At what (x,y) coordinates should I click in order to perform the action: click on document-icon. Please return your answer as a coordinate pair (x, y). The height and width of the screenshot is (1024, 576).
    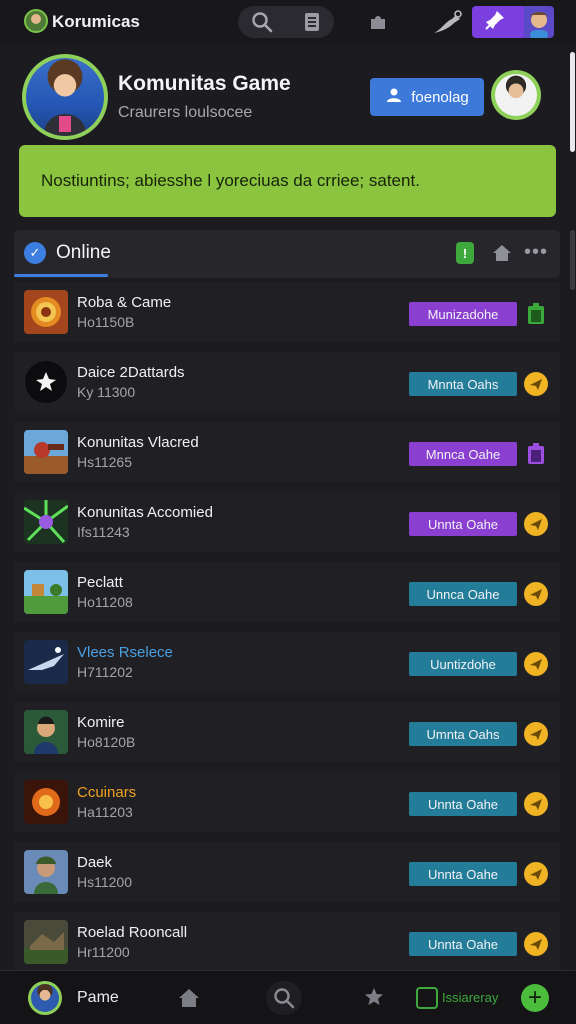
    Looking at the image, I should click on (312, 22).